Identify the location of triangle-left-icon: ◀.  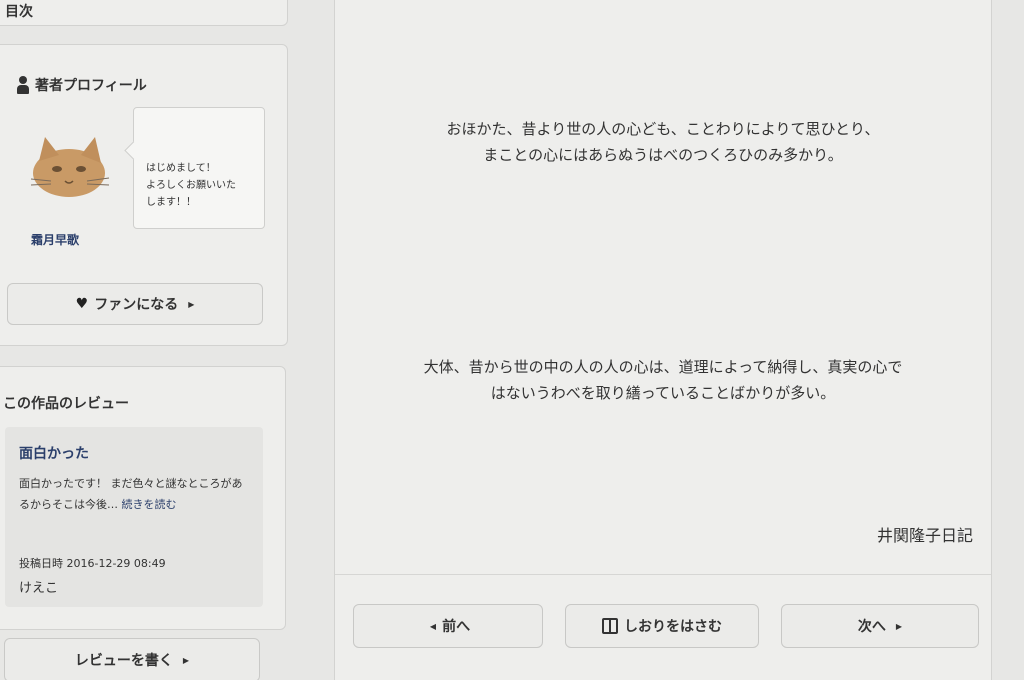
(433, 626).